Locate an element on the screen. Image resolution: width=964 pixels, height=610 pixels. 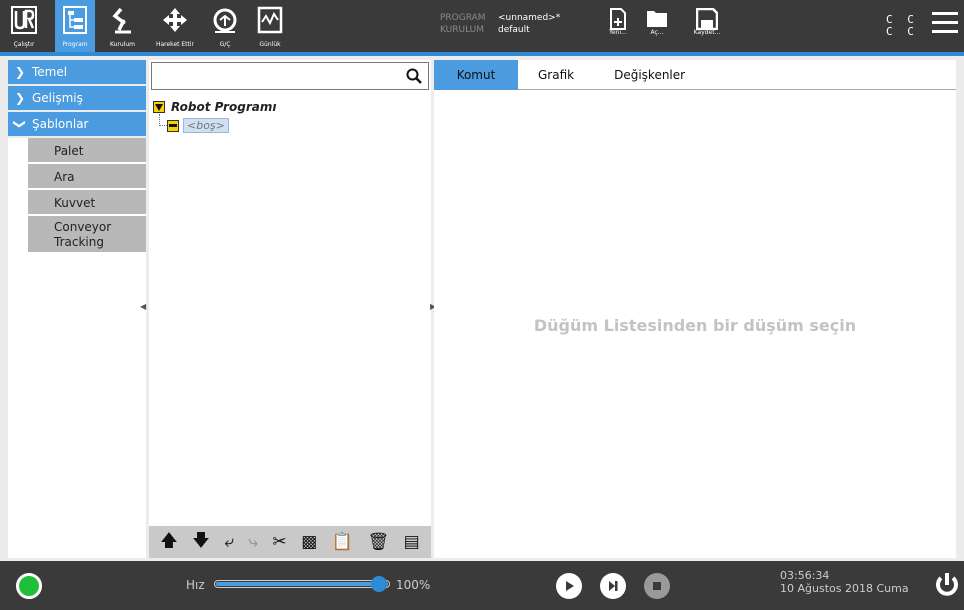
control-mode-indicator: C C C C is located at coordinates (902, 26).